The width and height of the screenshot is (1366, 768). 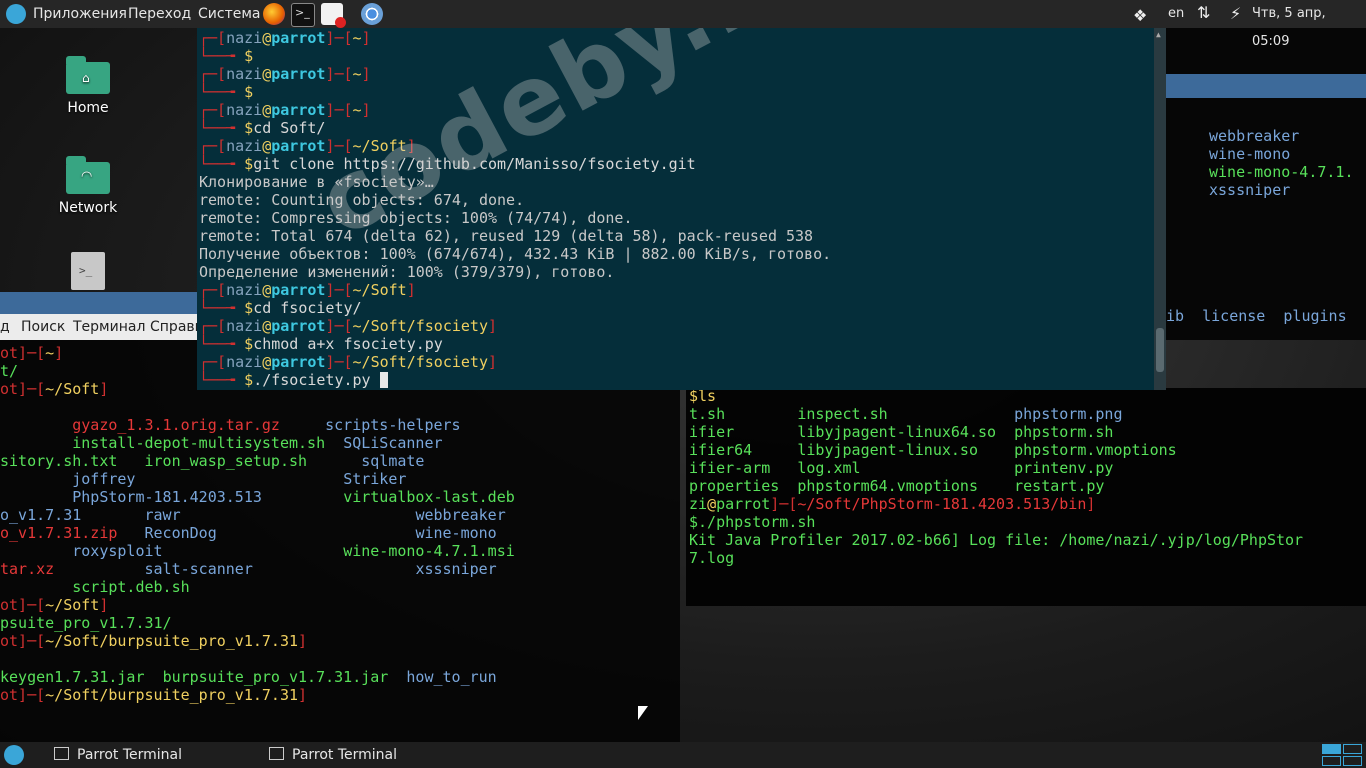 What do you see at coordinates (249, 92) in the screenshot?
I see `terminal-text: $` at bounding box center [249, 92].